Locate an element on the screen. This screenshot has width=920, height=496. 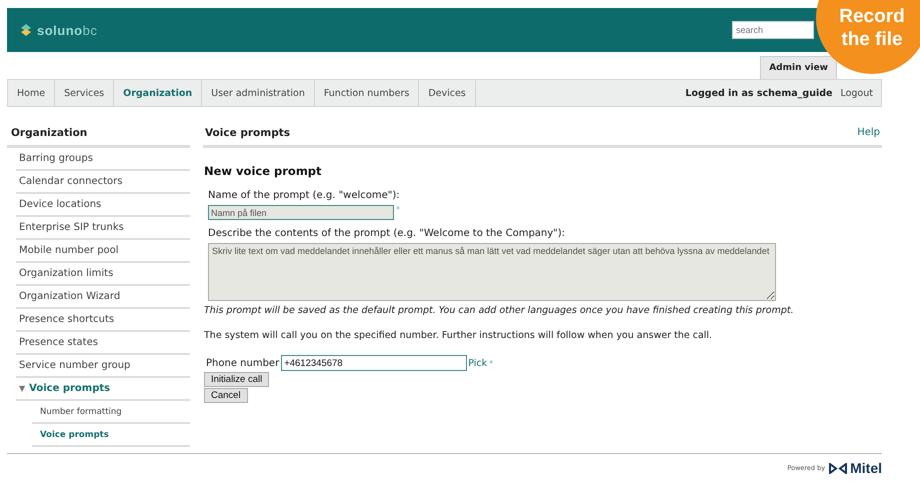
logout-link: Logout is located at coordinates (856, 93).